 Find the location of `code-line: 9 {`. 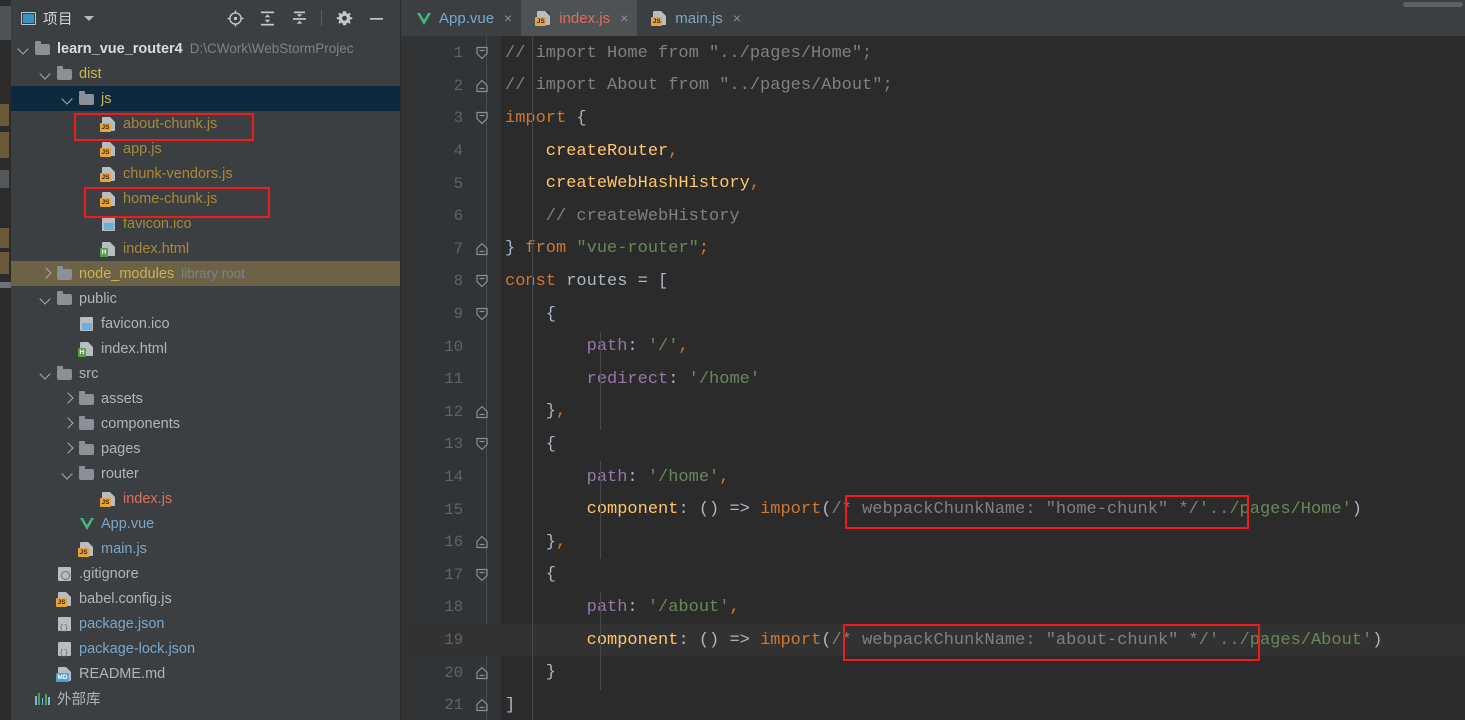

code-line: 9 { is located at coordinates (933, 314).